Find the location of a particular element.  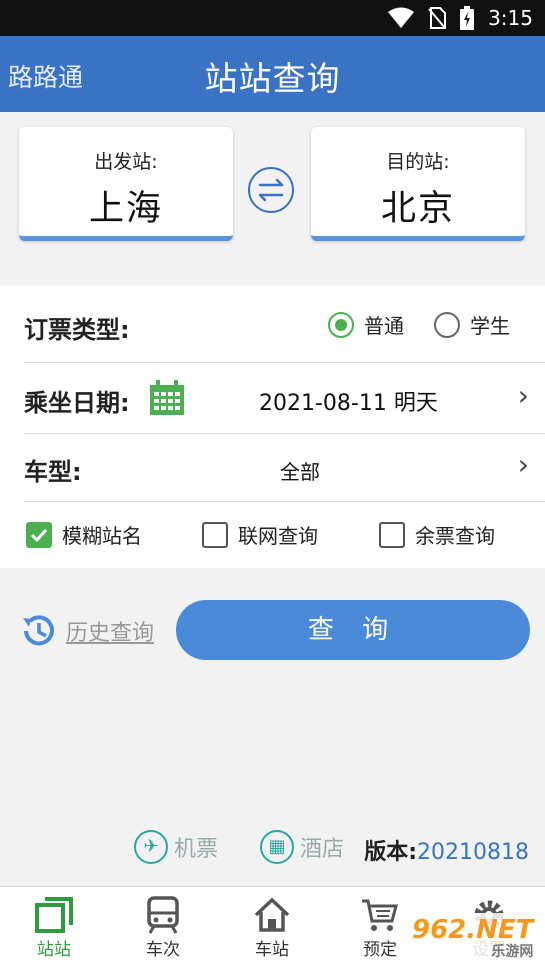

app-header: 路路通 站站查询 is located at coordinates (272, 74).